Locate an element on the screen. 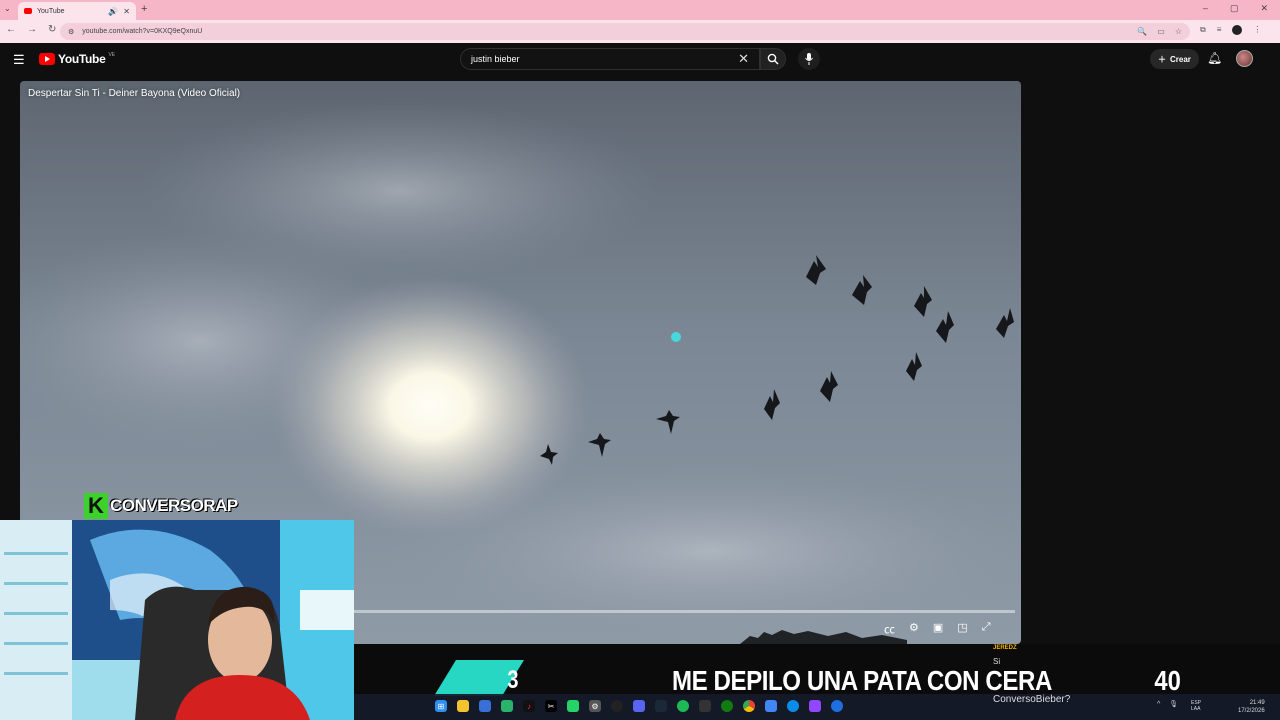 Image resolution: width=1280 pixels, height=720 pixels. video-progress-bar is located at coordinates (684, 611).